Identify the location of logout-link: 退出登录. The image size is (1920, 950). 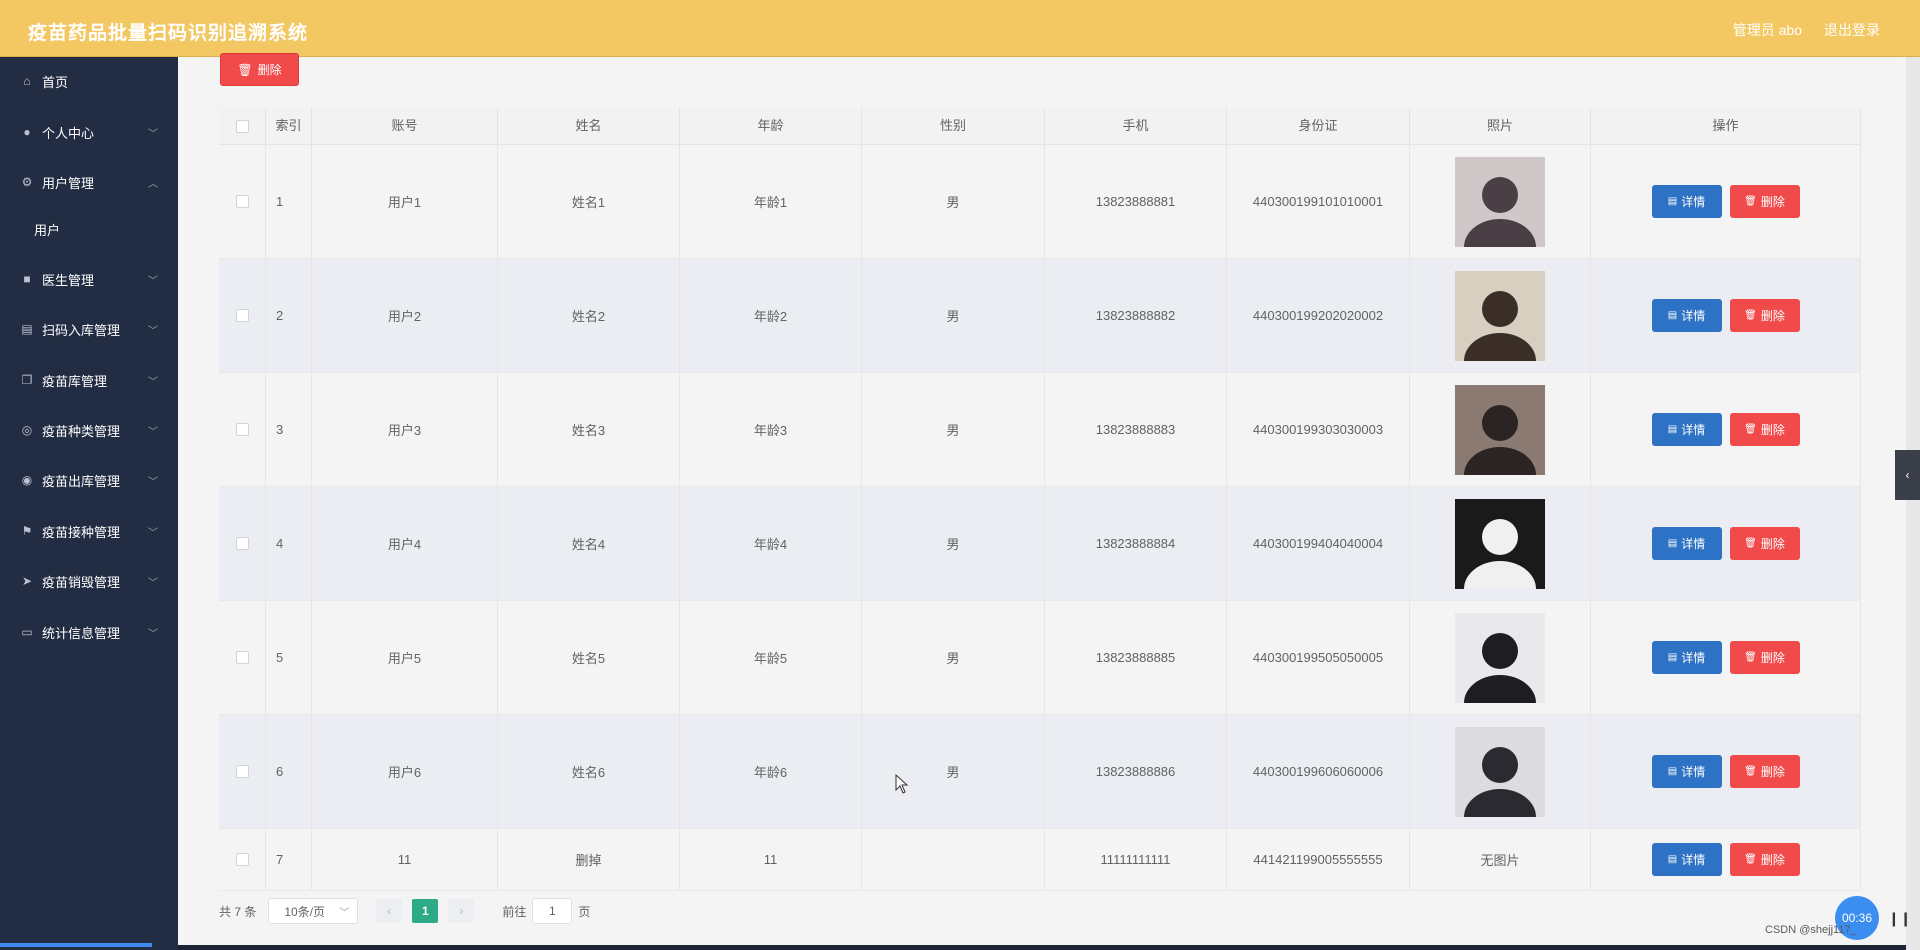
(1852, 30).